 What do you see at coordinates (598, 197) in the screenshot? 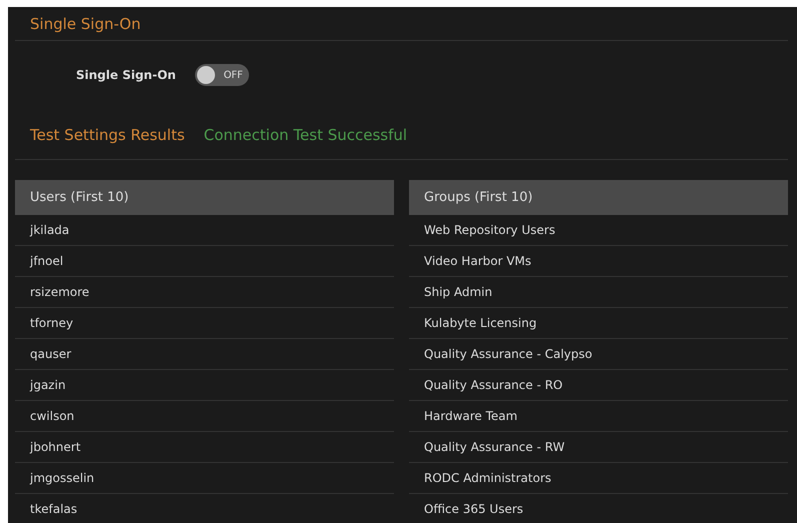
I see `table-header: Groups (First 10)` at bounding box center [598, 197].